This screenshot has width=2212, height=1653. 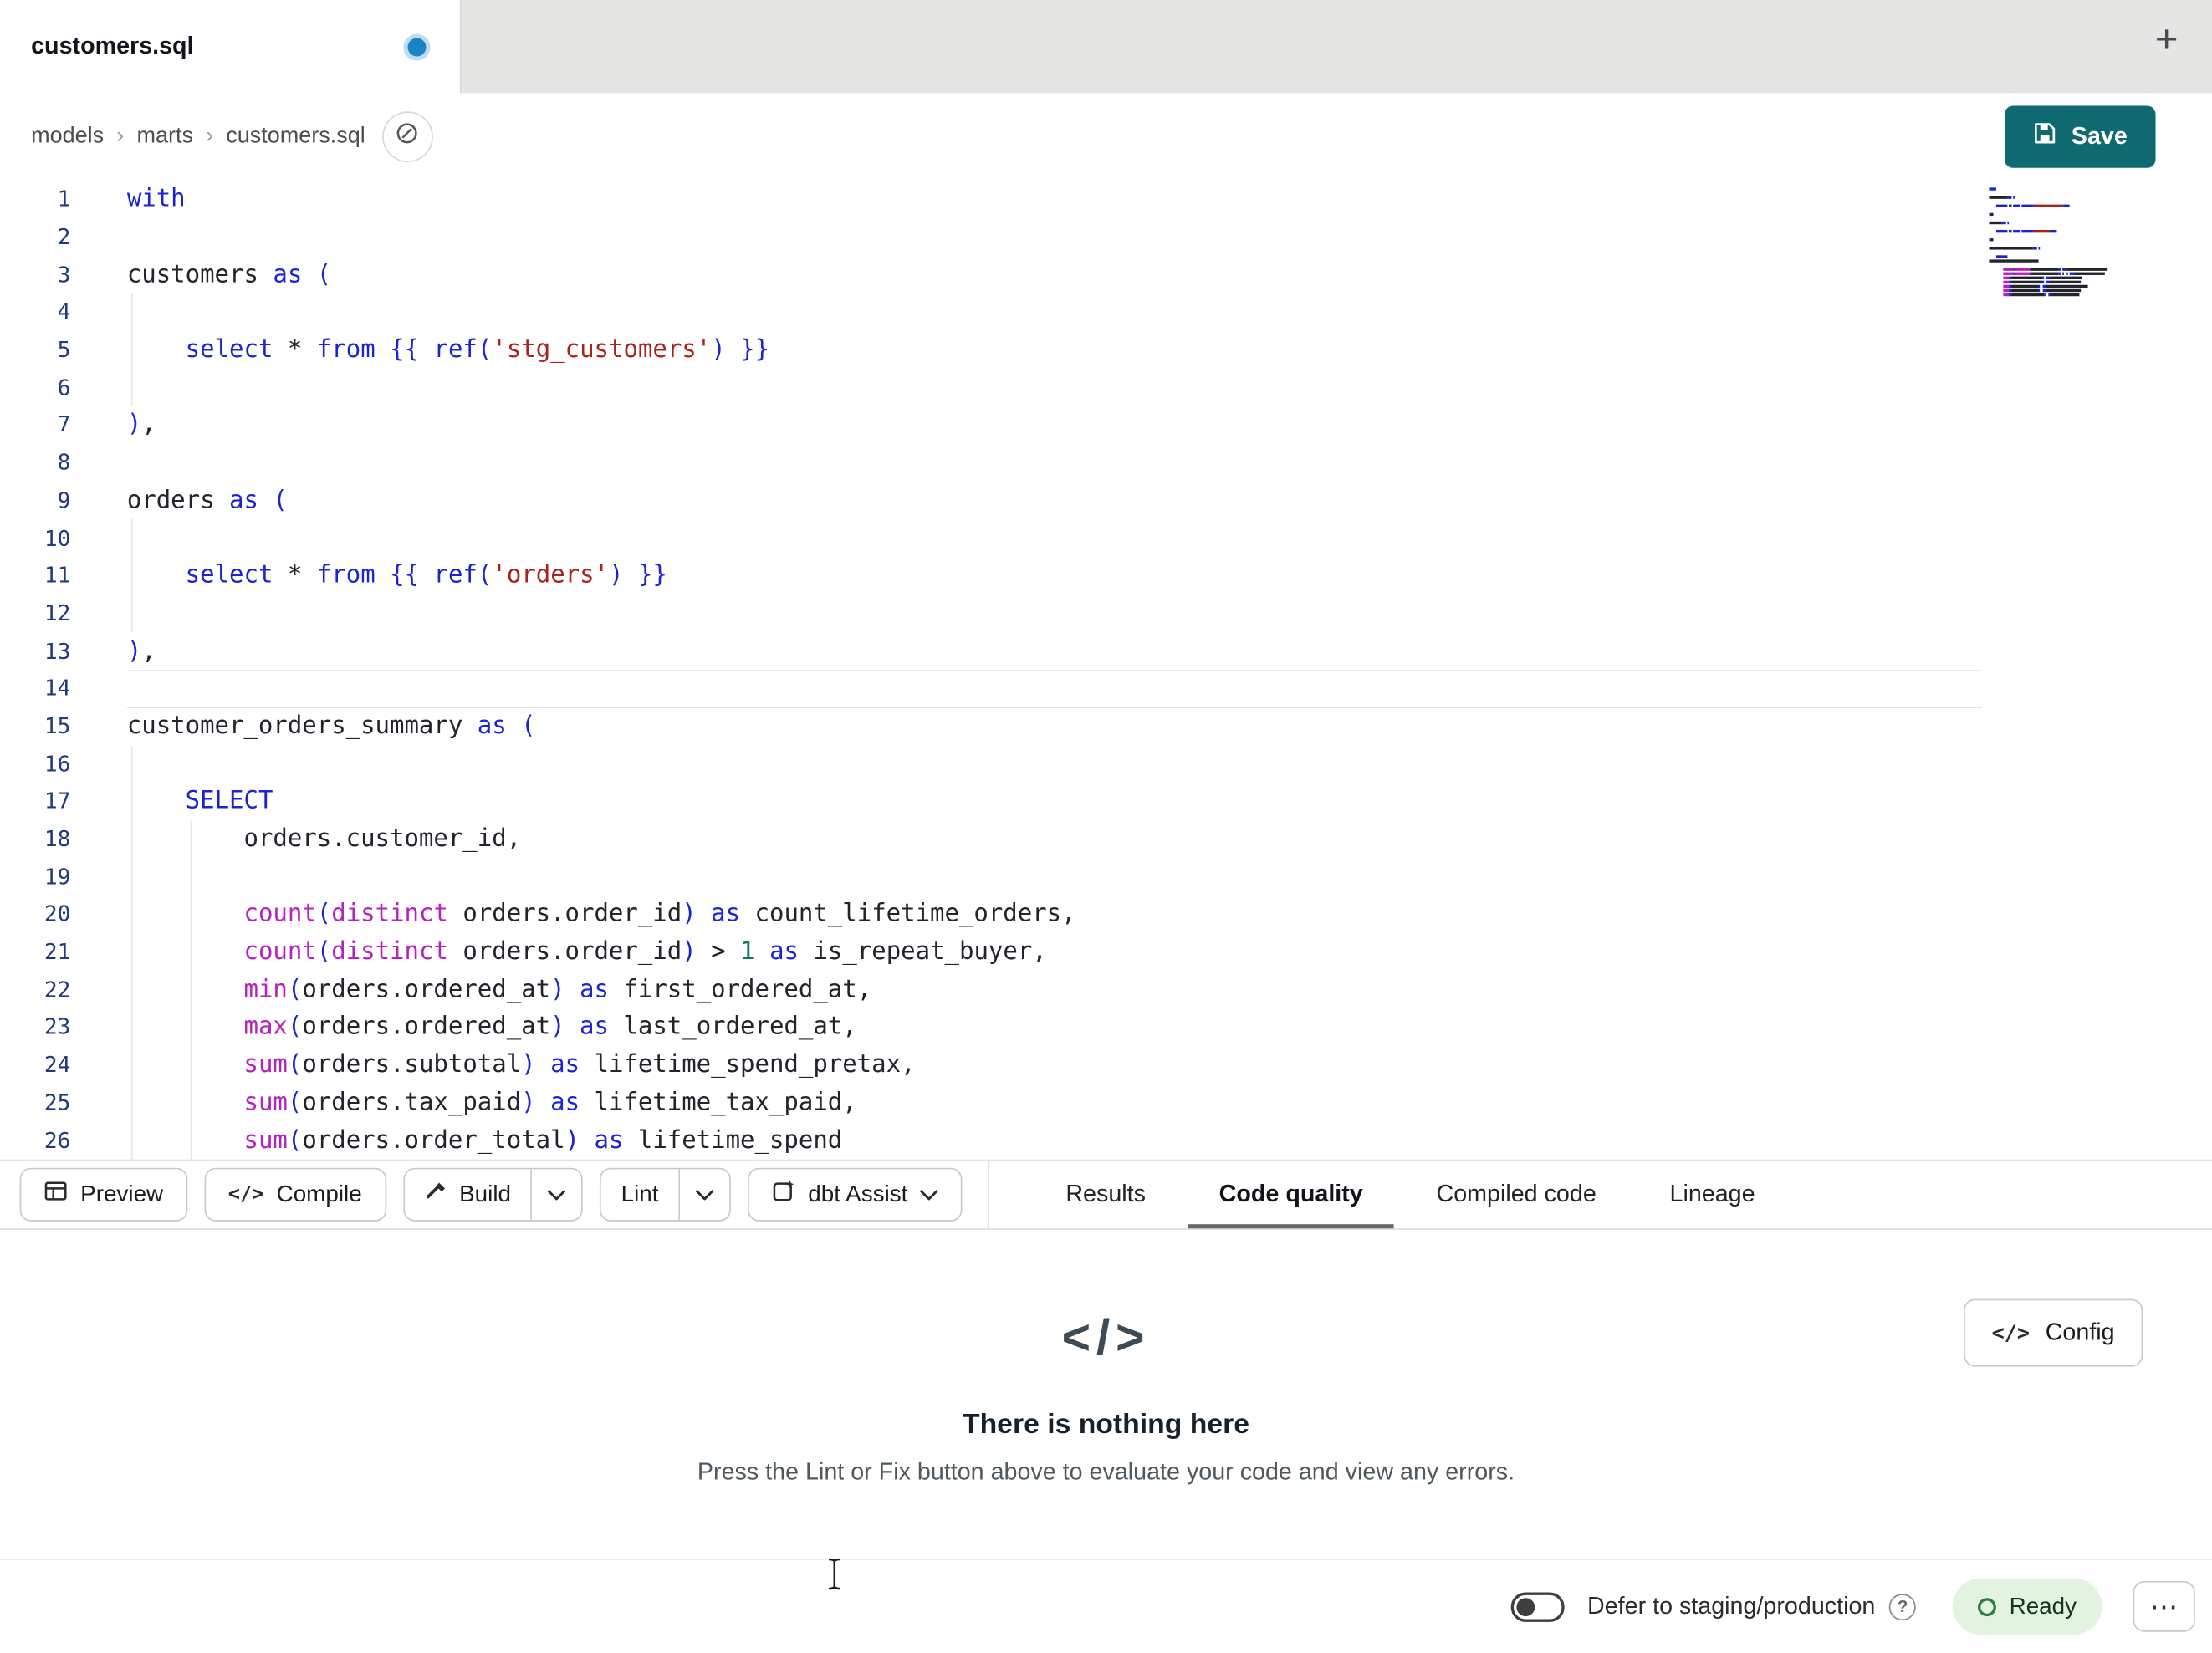 I want to click on code-line: 17 SELECT, so click(x=1106, y=801).